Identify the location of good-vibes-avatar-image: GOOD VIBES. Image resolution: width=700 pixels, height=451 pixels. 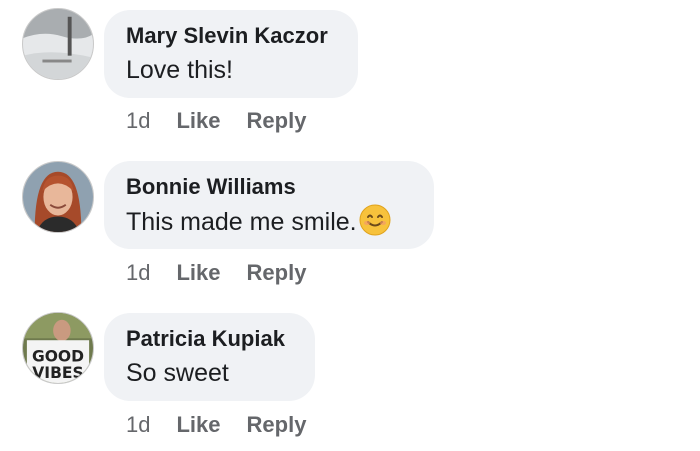
(58, 348).